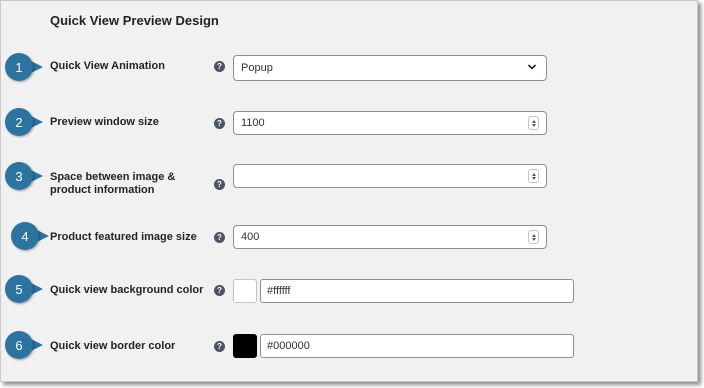 The height and width of the screenshot is (388, 704). What do you see at coordinates (123, 237) in the screenshot?
I see `field-label: Product featured image size` at bounding box center [123, 237].